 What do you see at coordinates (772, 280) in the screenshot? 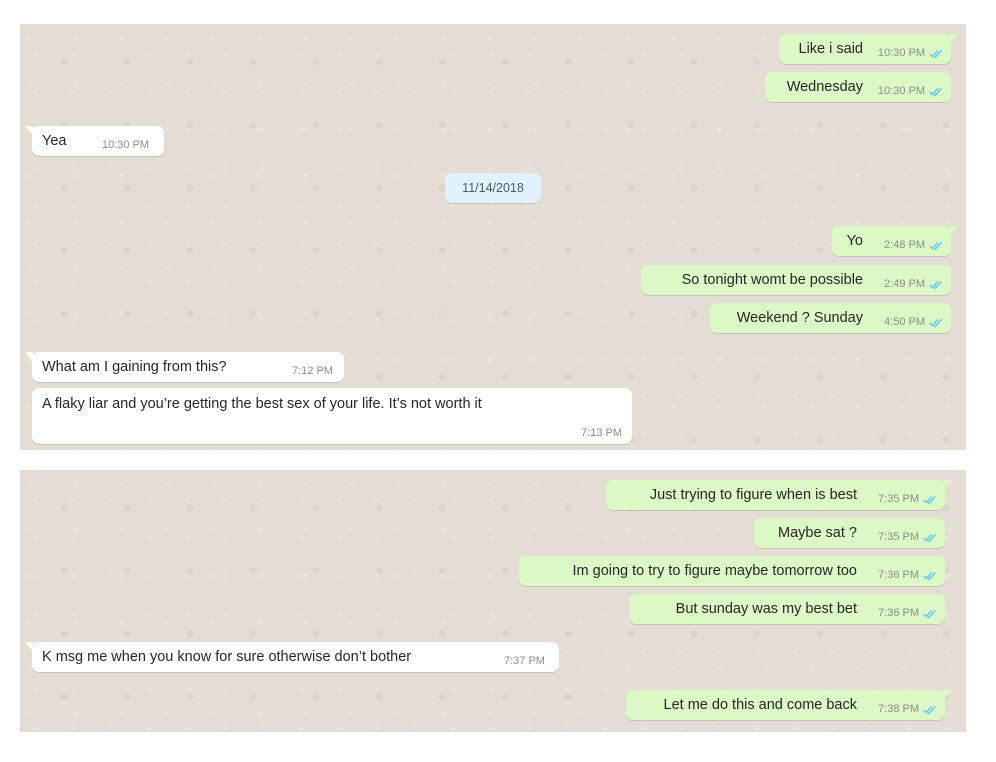
I see `message-text: So tonight womt be possible` at bounding box center [772, 280].